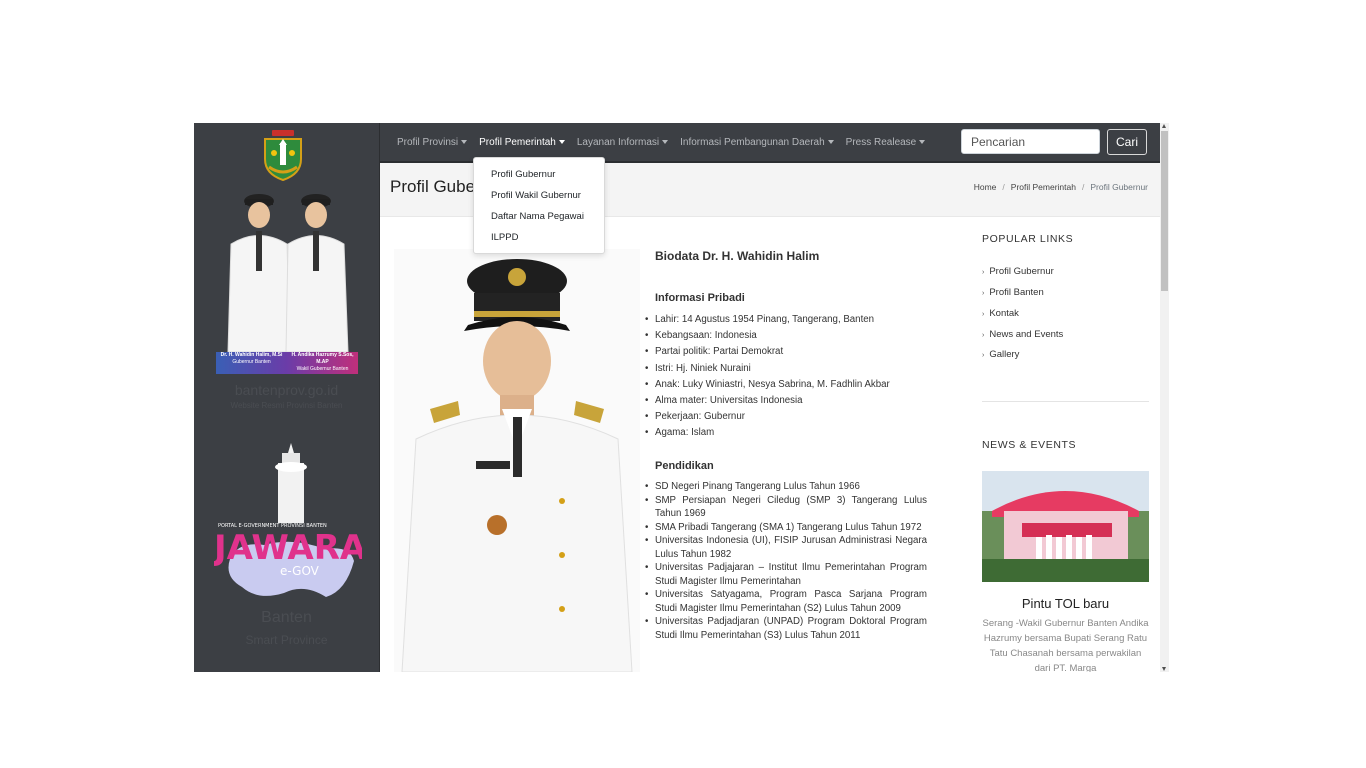 This screenshot has height=768, width=1366. I want to click on biography-heading: Biodata Dr. H. Wahidin Halim, so click(737, 256).